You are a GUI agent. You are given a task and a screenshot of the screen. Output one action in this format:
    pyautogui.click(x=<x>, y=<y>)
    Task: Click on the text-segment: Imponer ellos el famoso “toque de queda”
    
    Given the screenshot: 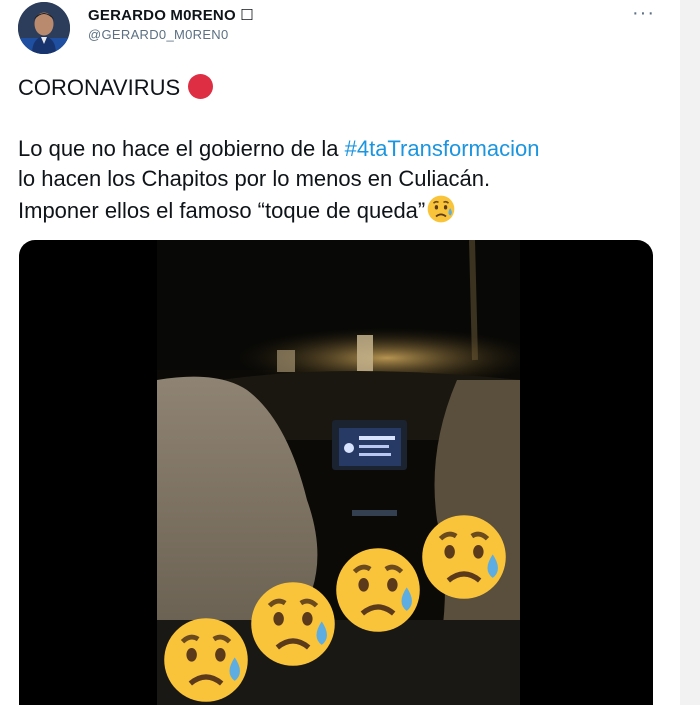 What is the action you would take?
    pyautogui.click(x=222, y=210)
    